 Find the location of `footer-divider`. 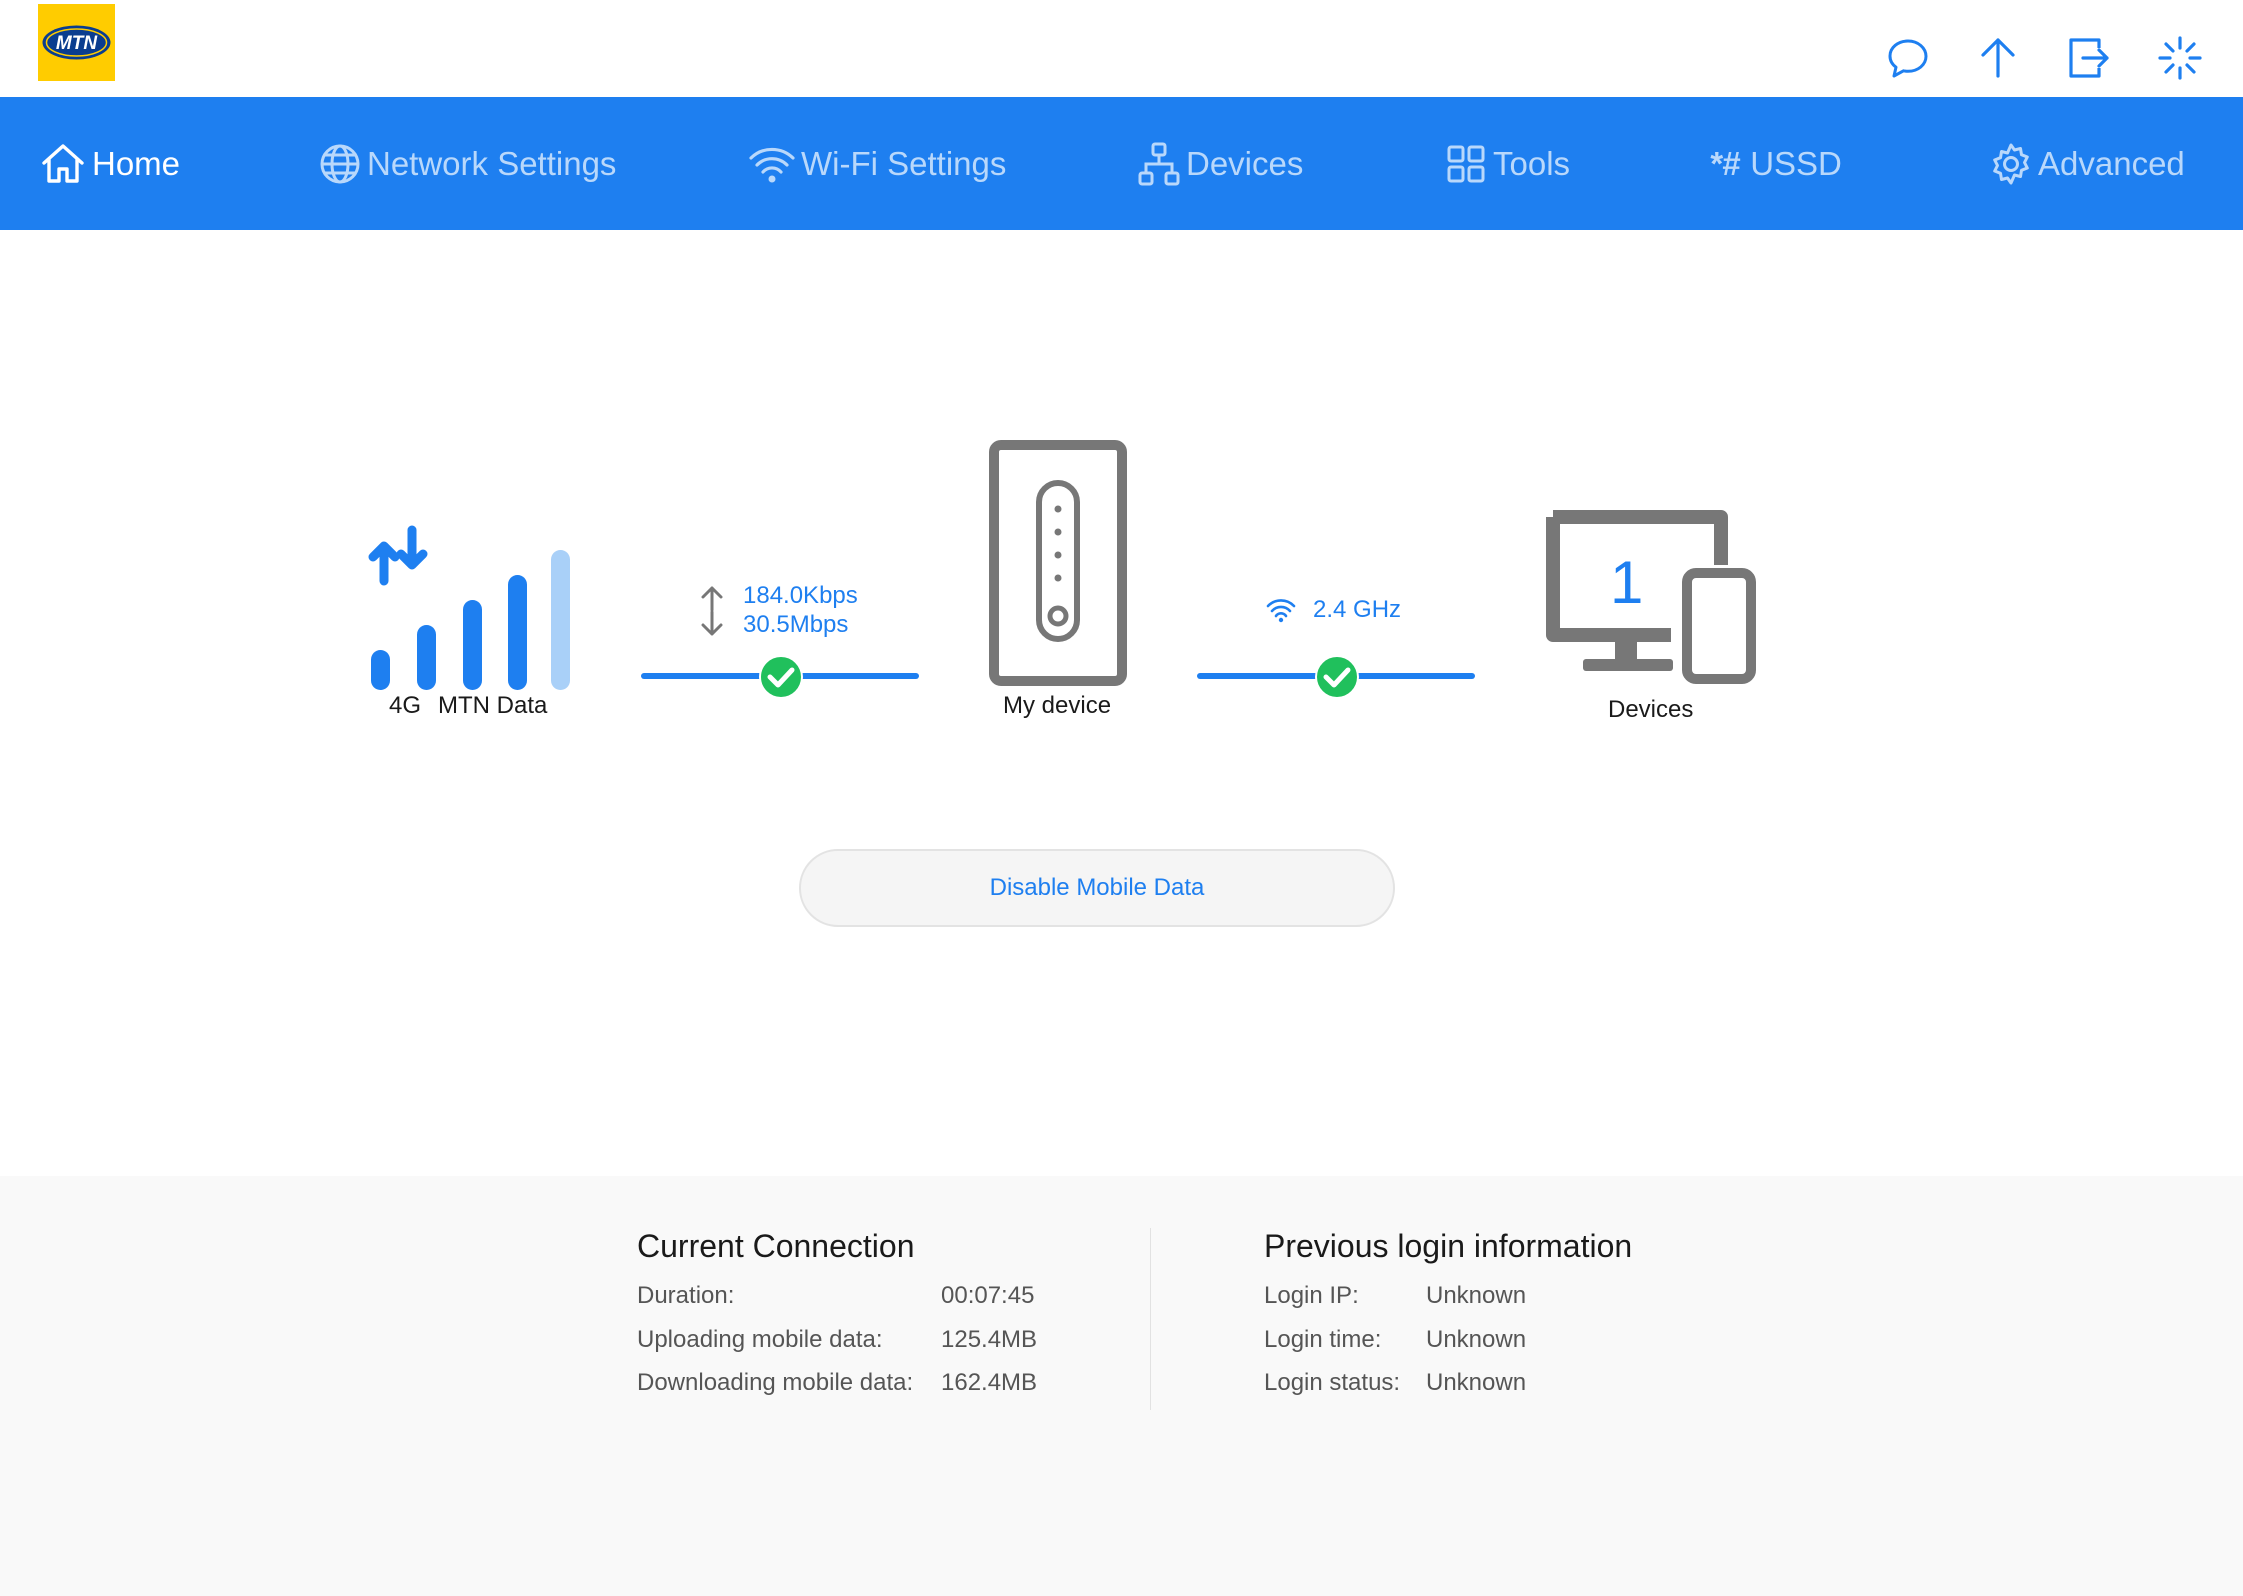

footer-divider is located at coordinates (1150, 1319).